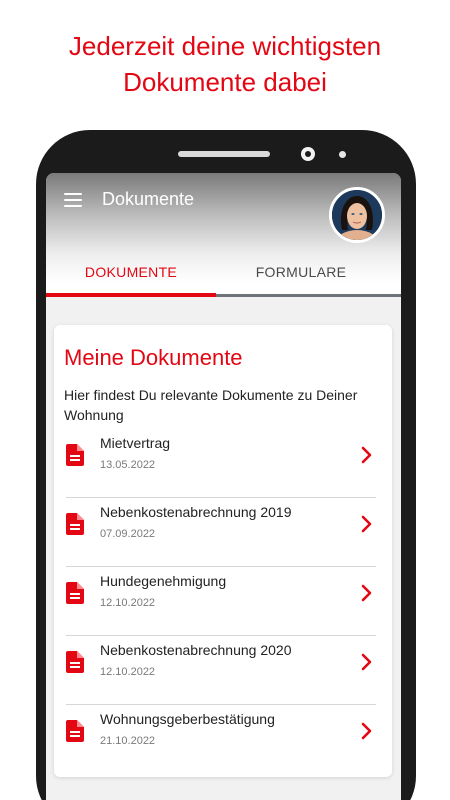 The width and height of the screenshot is (450, 800). Describe the element at coordinates (187, 719) in the screenshot. I see `document-name: Wohnungsgeberbestätigung` at that location.